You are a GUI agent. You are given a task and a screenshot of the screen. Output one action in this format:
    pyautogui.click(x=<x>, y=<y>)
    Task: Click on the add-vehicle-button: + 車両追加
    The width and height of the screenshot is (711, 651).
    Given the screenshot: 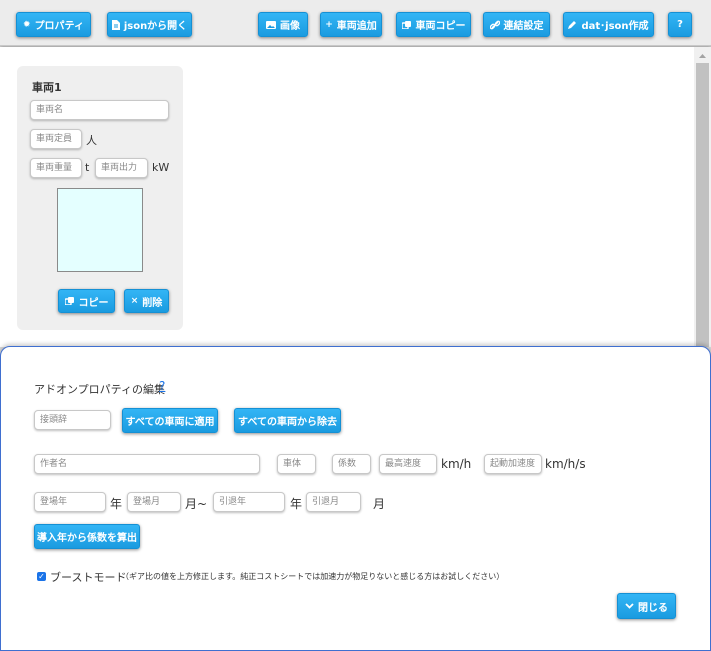 What is the action you would take?
    pyautogui.click(x=351, y=24)
    